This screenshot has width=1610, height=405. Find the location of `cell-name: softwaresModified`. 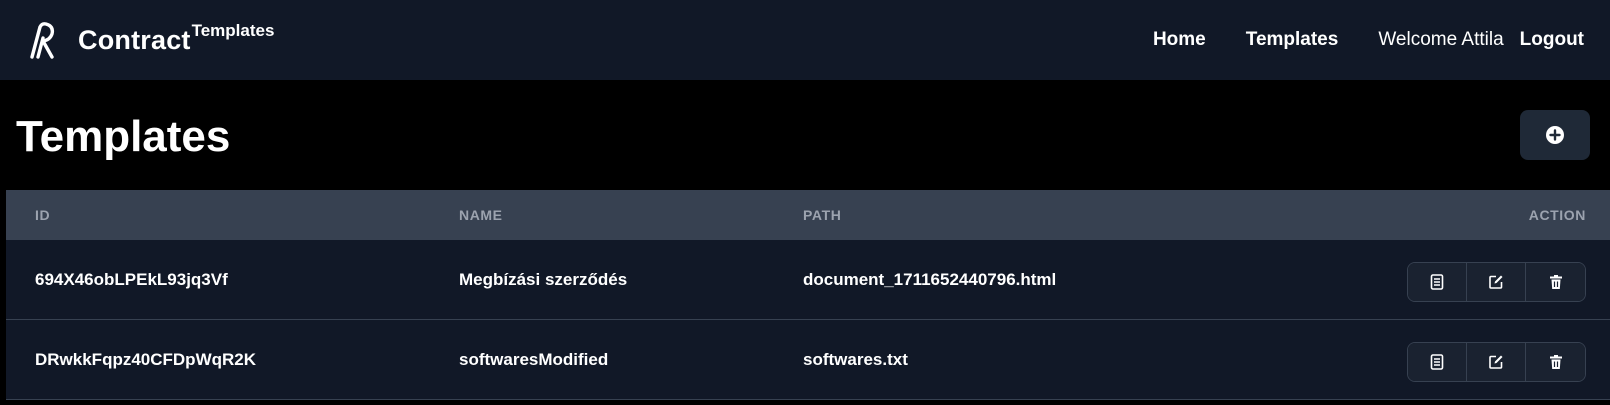

cell-name: softwaresModified is located at coordinates (534, 359).